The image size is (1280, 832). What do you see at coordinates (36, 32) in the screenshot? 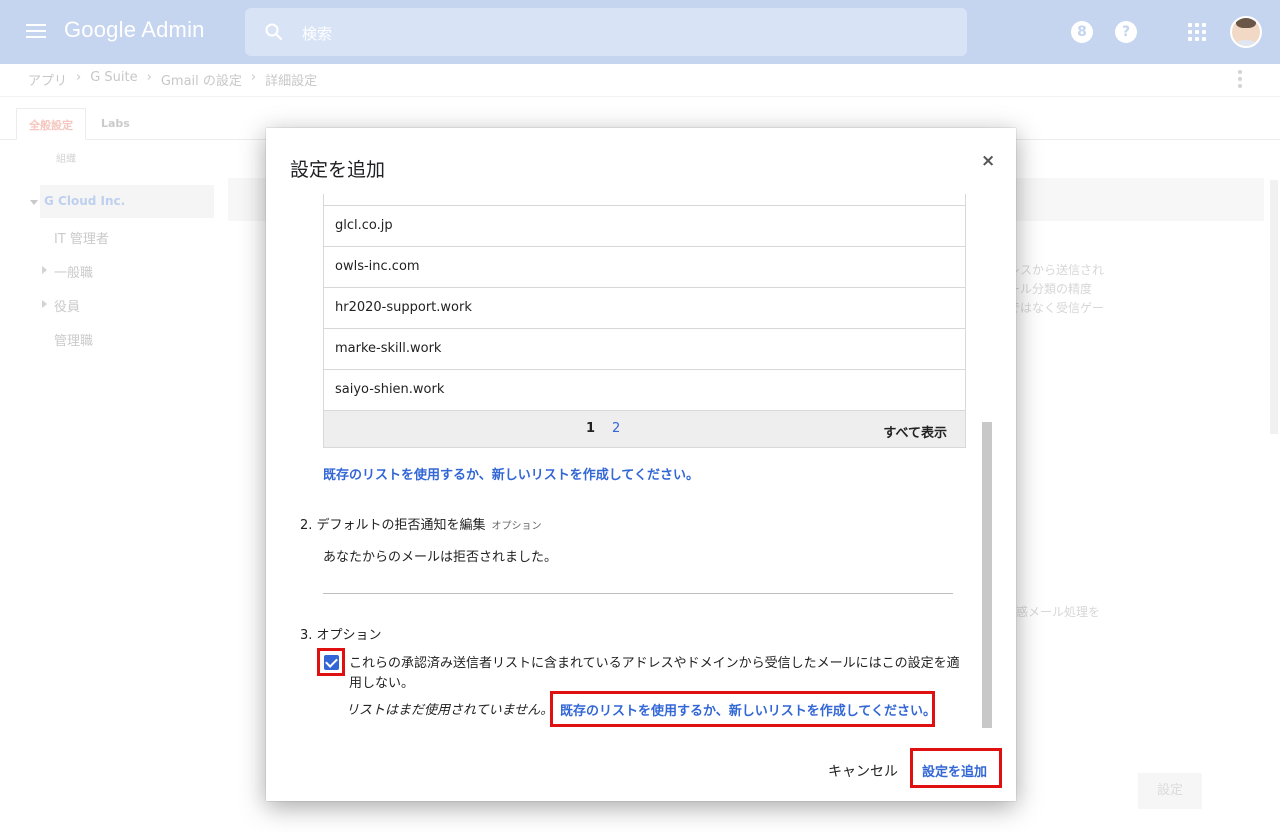
I see `menu-icon` at bounding box center [36, 32].